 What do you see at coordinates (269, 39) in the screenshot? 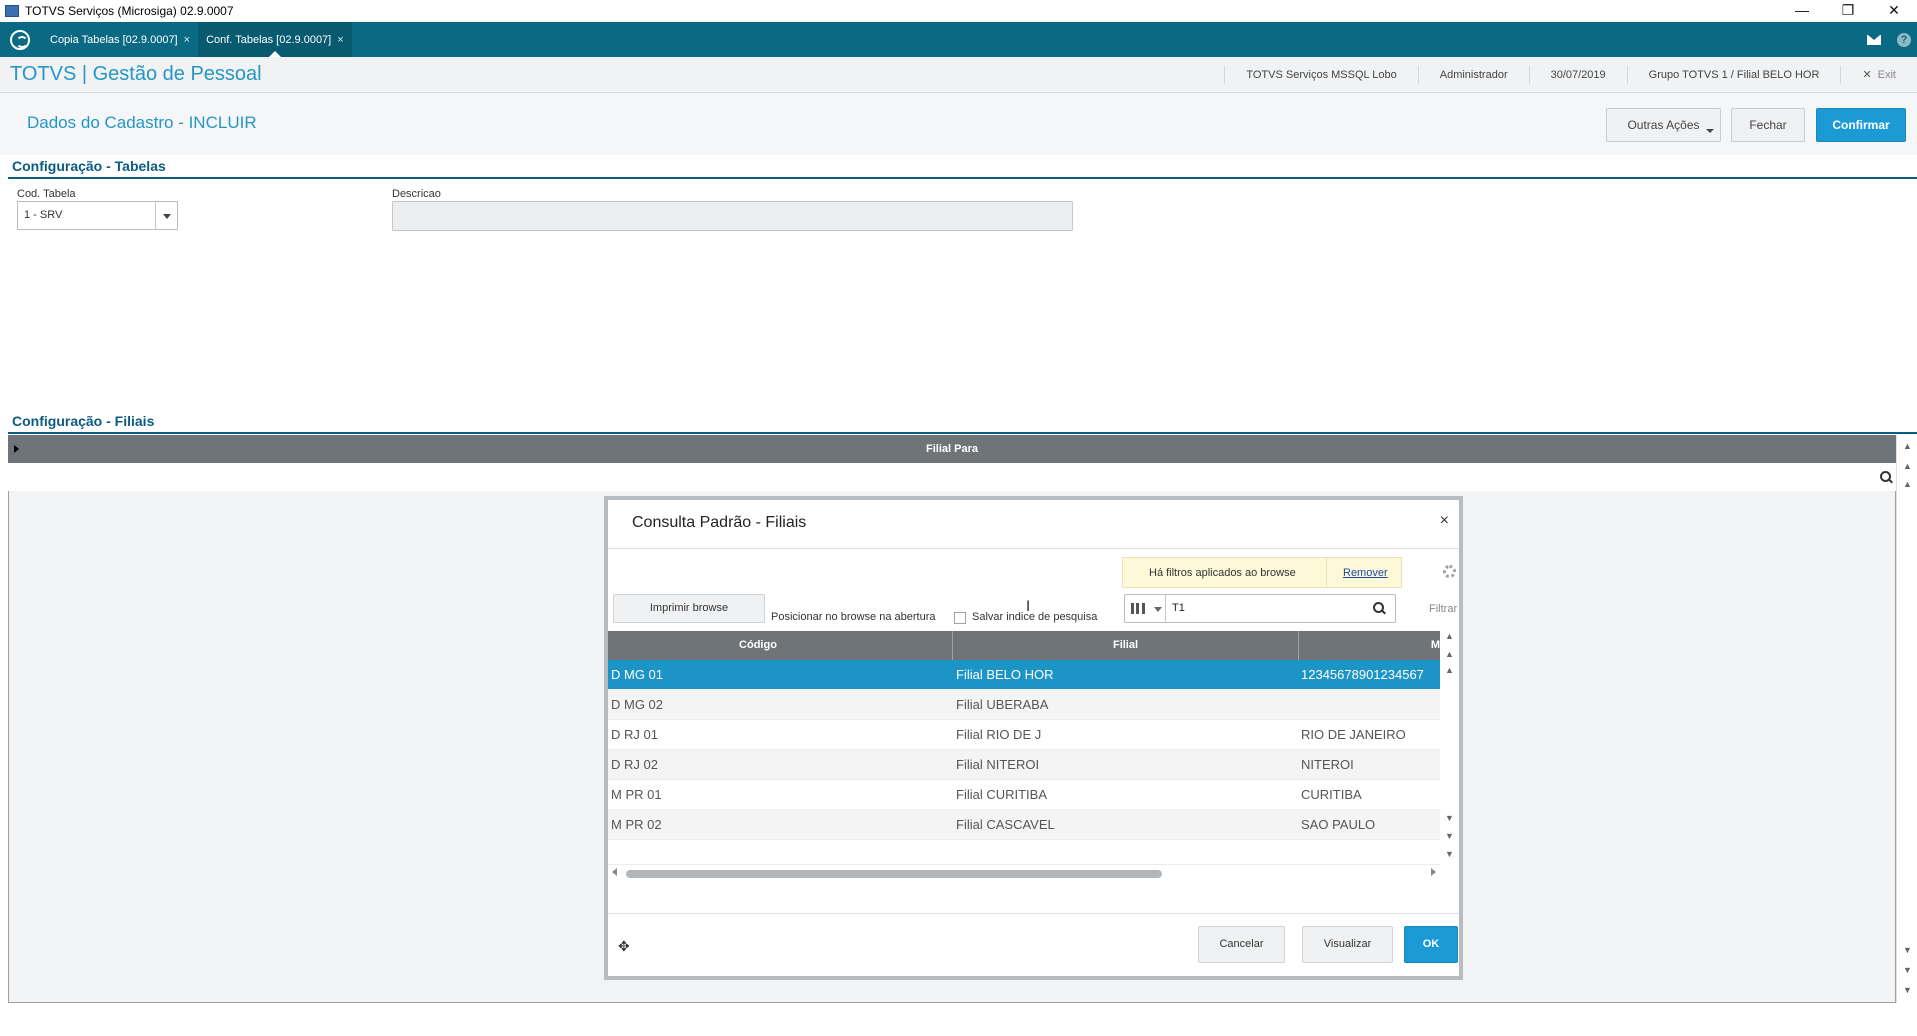
I see `tab-label: Conf. Tabelas [02.9.0007]` at bounding box center [269, 39].